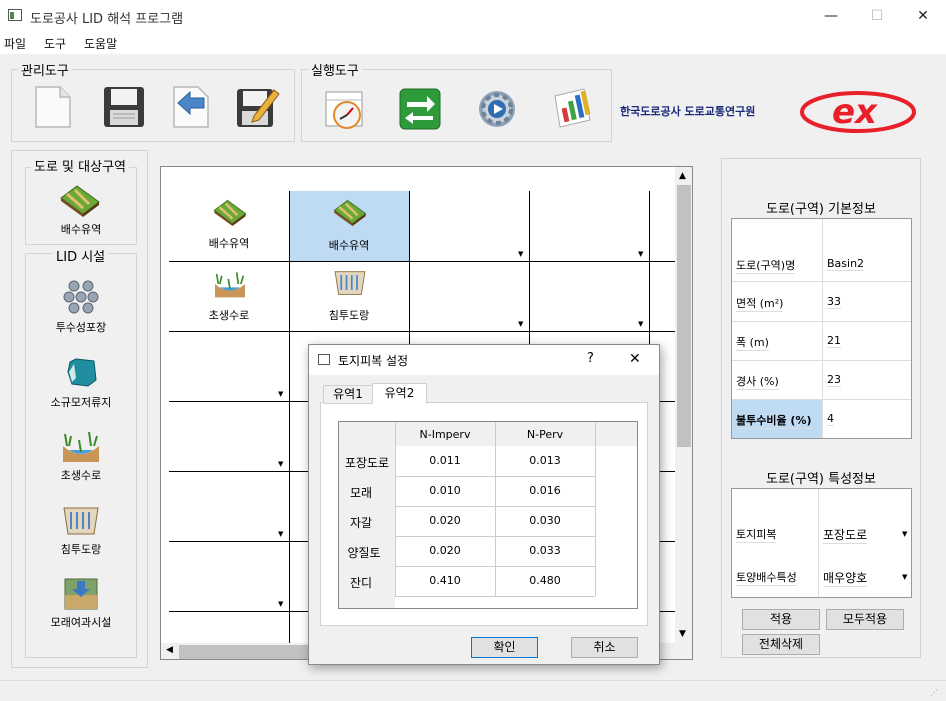 This screenshot has width=946, height=701. I want to click on manage-tools-label: 관리도구, so click(45, 69).